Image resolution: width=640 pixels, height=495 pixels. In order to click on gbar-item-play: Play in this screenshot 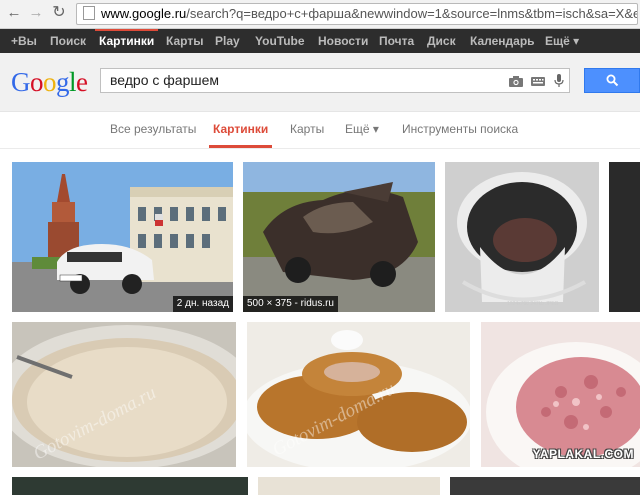, I will do `click(227, 41)`.